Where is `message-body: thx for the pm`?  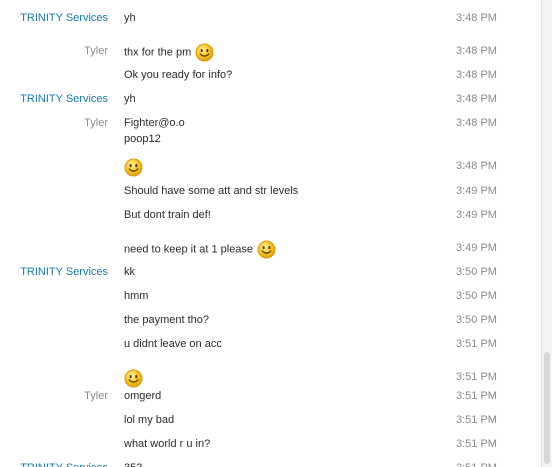
message-body: thx for the pm is located at coordinates (169, 52).